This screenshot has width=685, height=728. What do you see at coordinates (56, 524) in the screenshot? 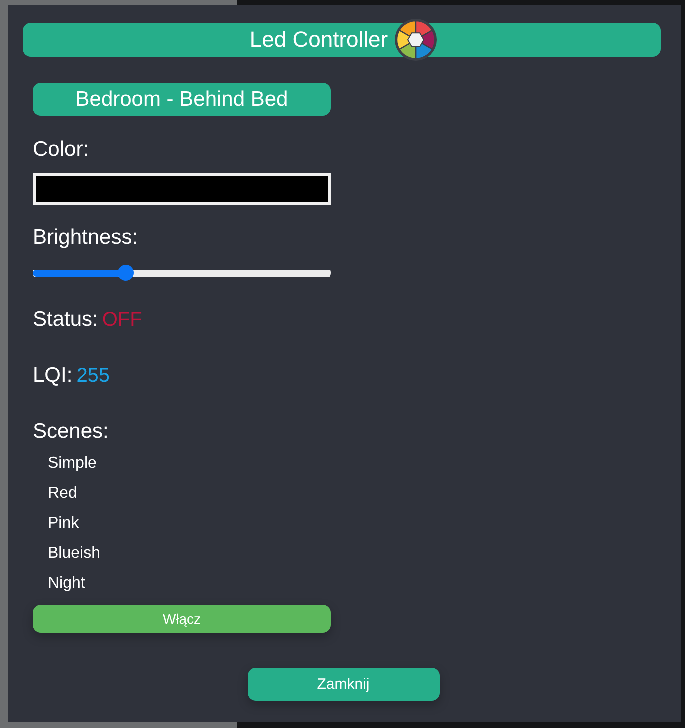
I see `scene-option: Pink` at bounding box center [56, 524].